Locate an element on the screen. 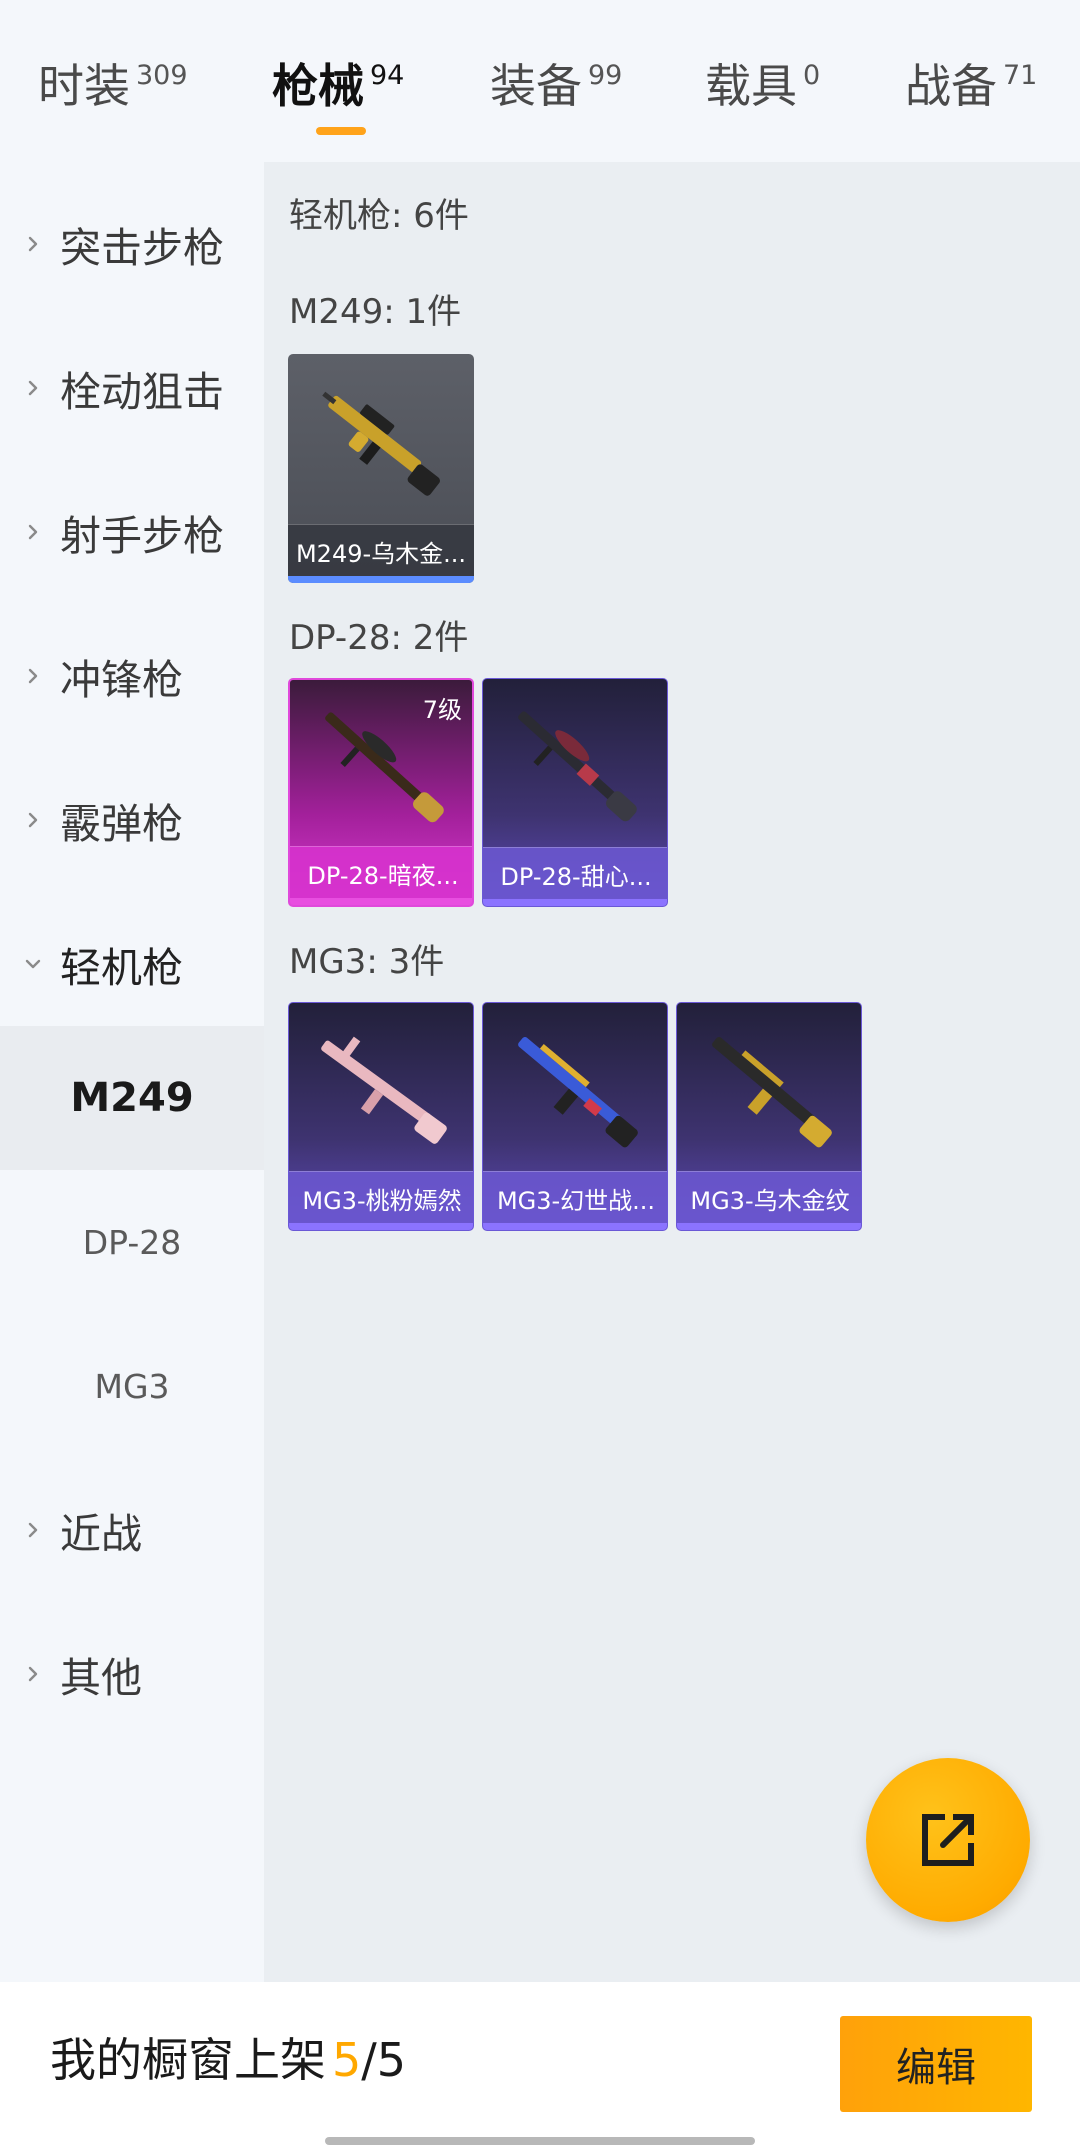 The width and height of the screenshot is (1080, 2149). showcase-total-count: /5 is located at coordinates (384, 2060).